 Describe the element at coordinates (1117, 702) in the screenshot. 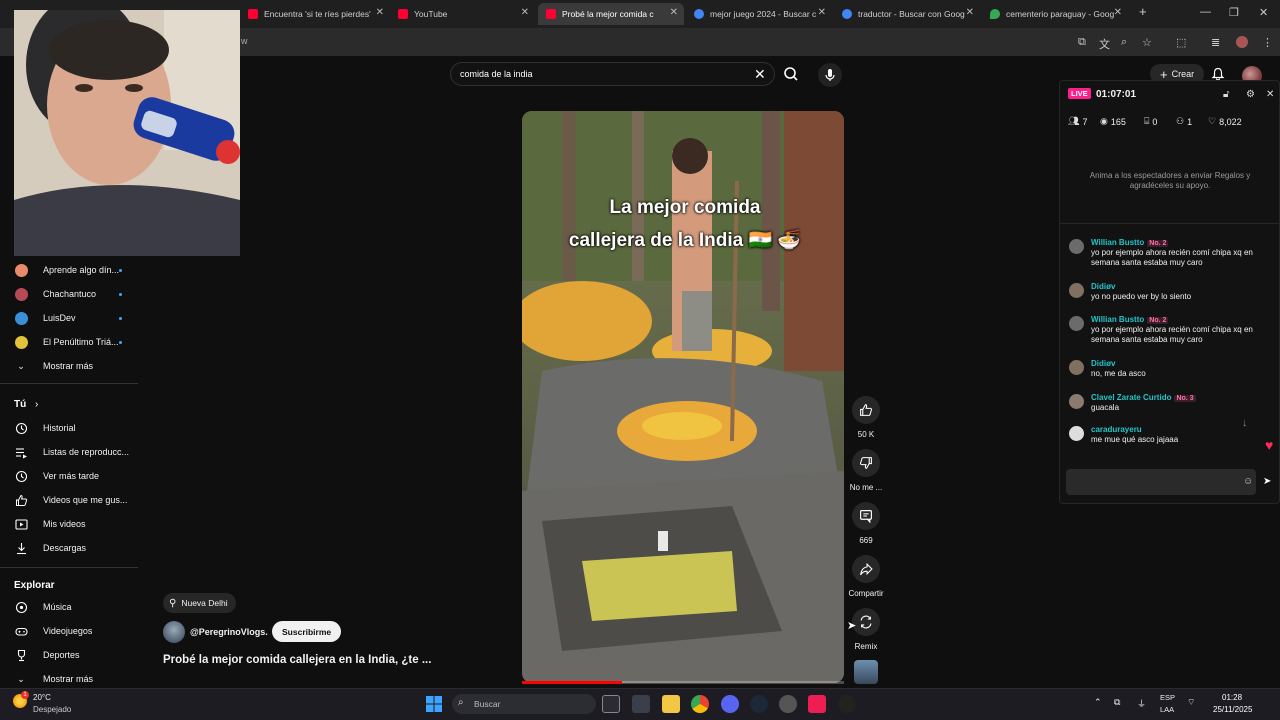

I see `network-icon: ⧉` at that location.